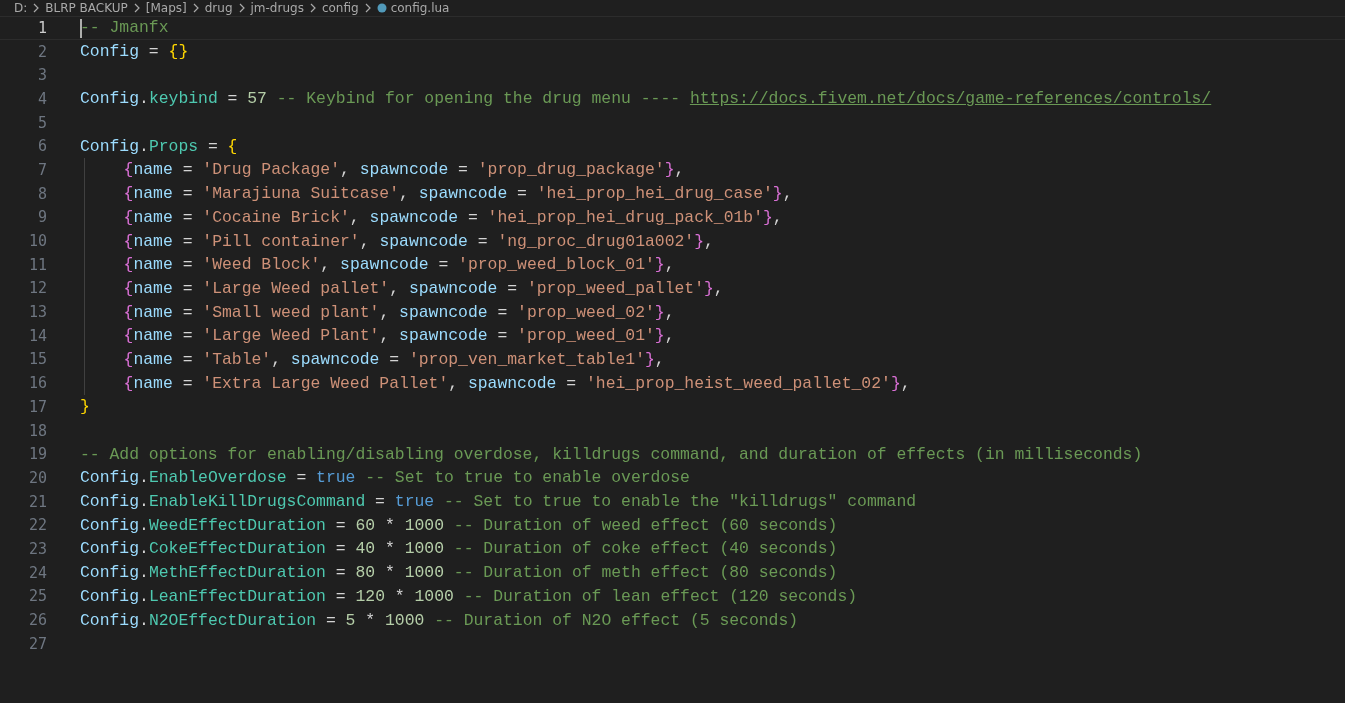 Image resolution: width=1345 pixels, height=703 pixels. What do you see at coordinates (41, 51) in the screenshot?
I see `line-number: 2` at bounding box center [41, 51].